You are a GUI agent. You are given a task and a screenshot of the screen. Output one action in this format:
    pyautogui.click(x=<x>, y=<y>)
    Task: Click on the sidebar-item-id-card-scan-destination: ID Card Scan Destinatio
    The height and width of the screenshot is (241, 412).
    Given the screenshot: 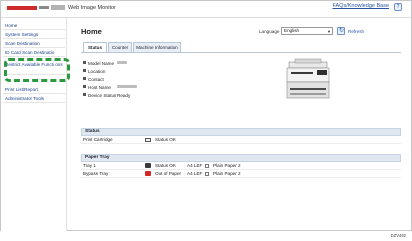 What is the action you would take?
    pyautogui.click(x=34, y=53)
    